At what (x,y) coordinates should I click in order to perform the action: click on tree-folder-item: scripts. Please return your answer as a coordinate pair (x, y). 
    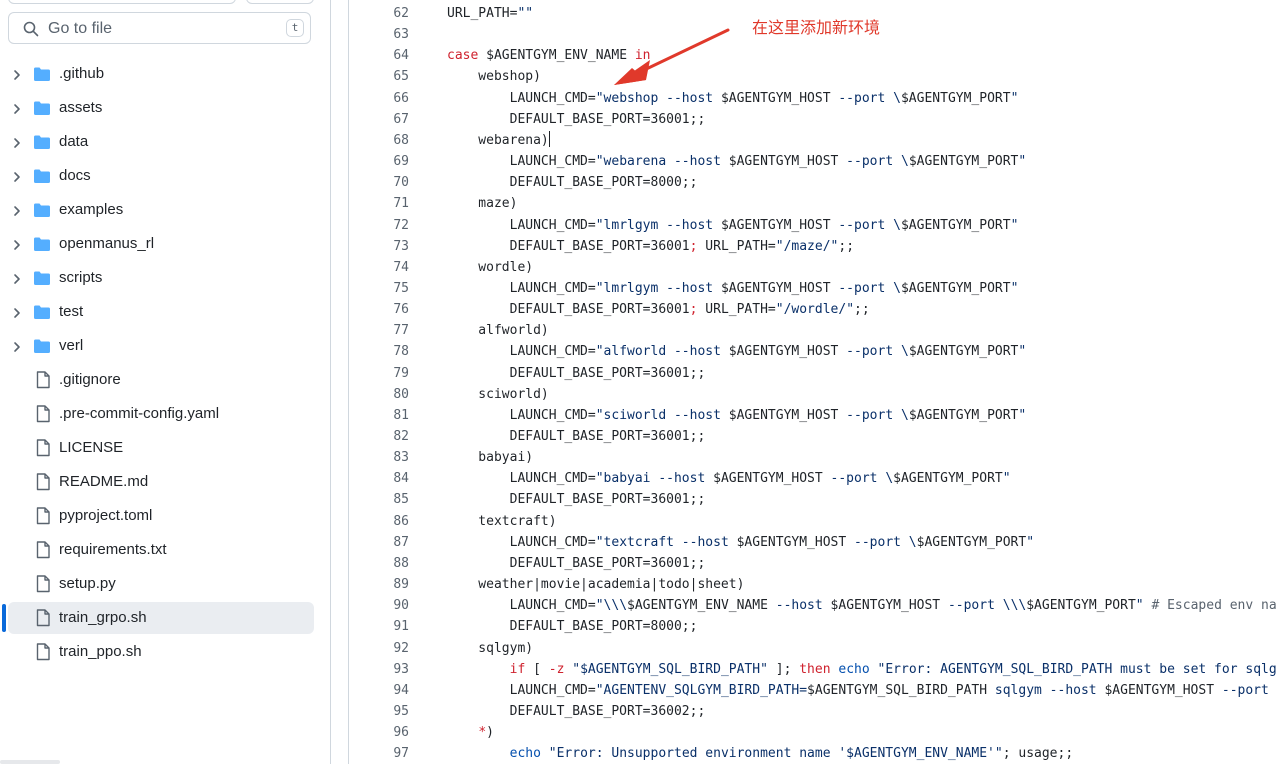
    Looking at the image, I should click on (165, 279).